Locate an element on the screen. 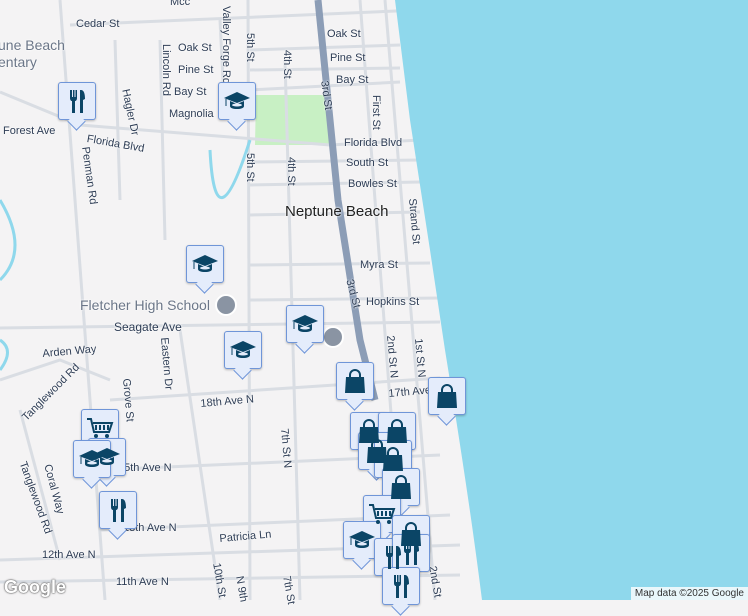 This screenshot has width=748, height=616. street-label: Hopkins St is located at coordinates (393, 302).